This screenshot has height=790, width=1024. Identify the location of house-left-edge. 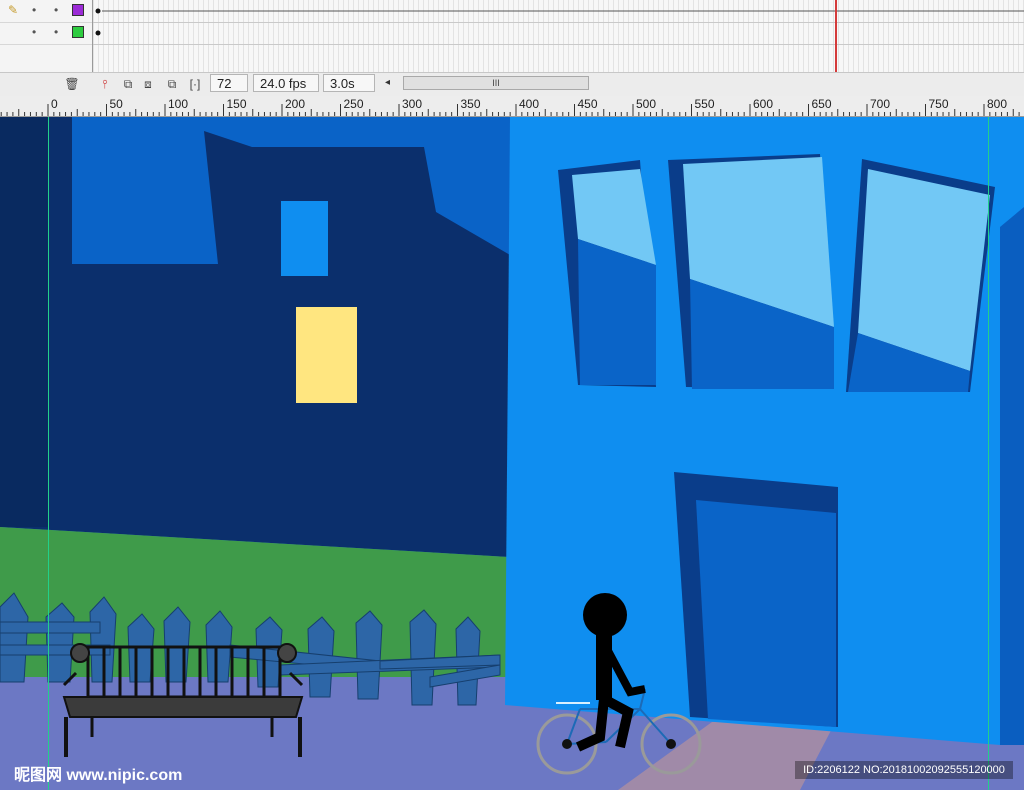
(24, 322).